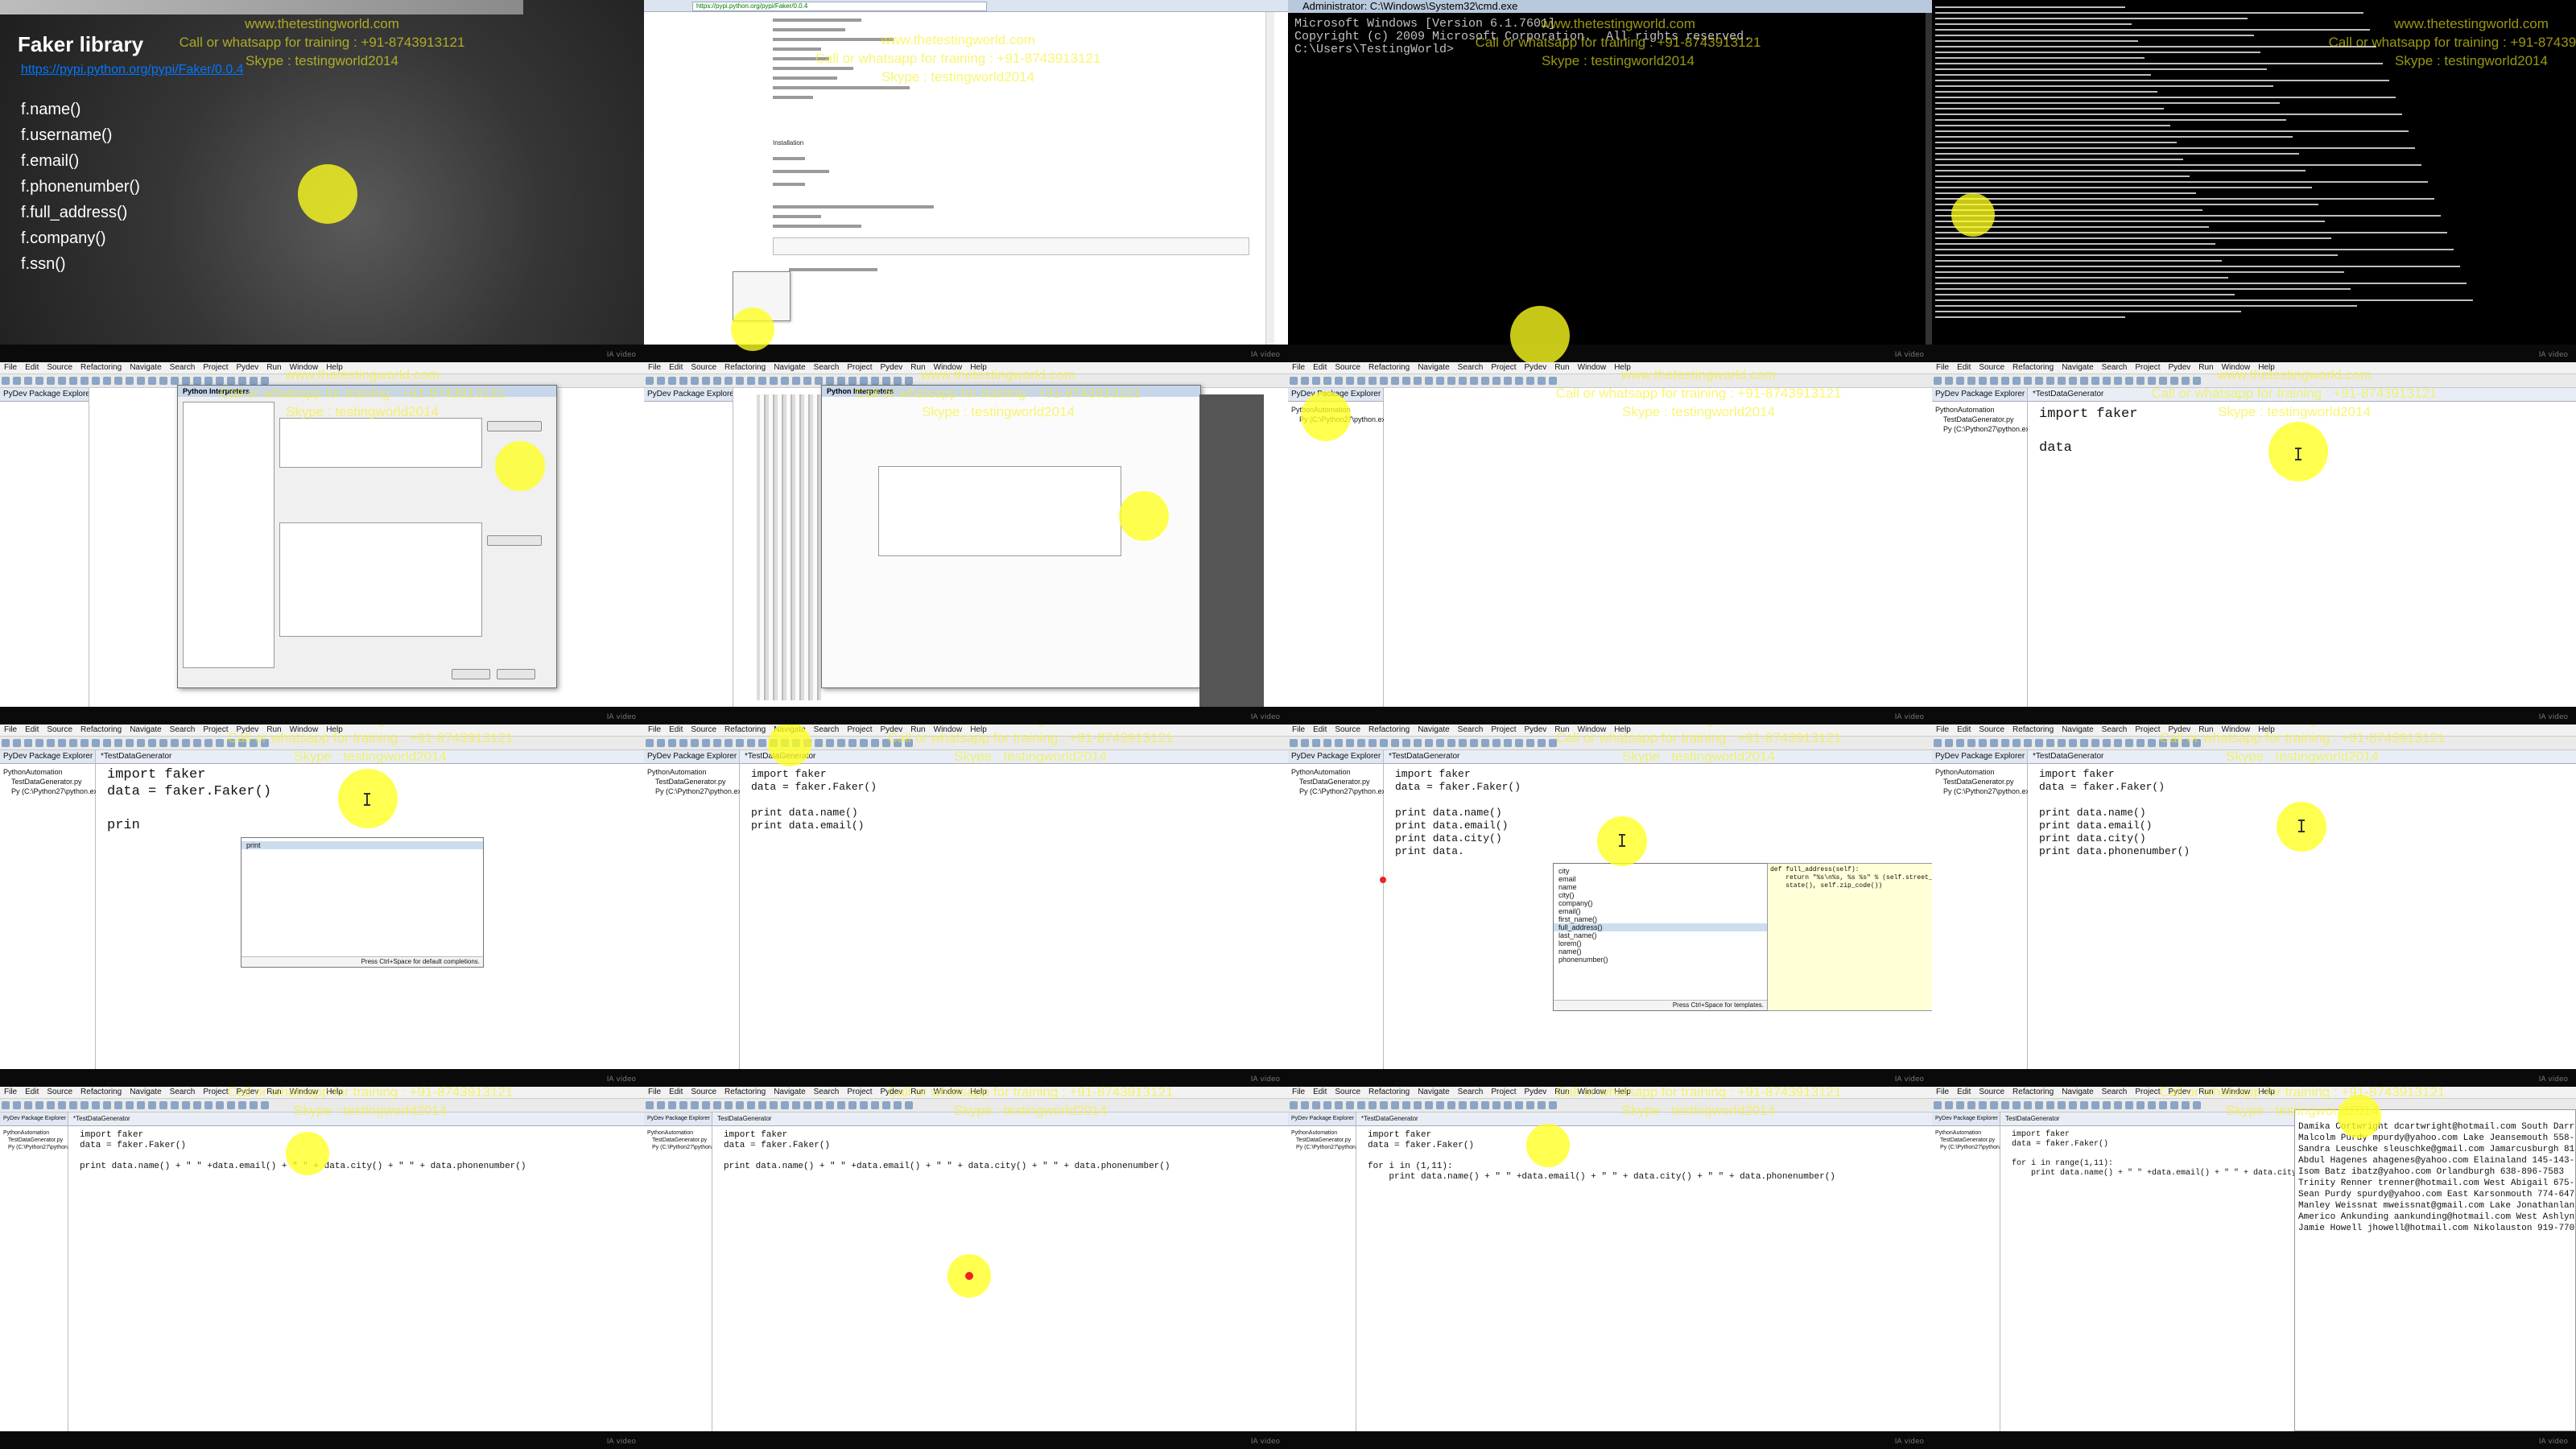 The image size is (2576, 1449). I want to click on ok-button, so click(471, 674).